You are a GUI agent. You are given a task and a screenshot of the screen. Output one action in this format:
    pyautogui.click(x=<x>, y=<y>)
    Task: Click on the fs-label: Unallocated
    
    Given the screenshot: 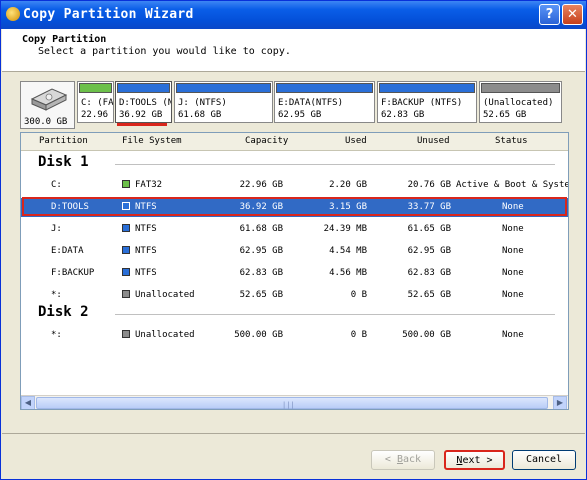 What is the action you would take?
    pyautogui.click(x=165, y=335)
    